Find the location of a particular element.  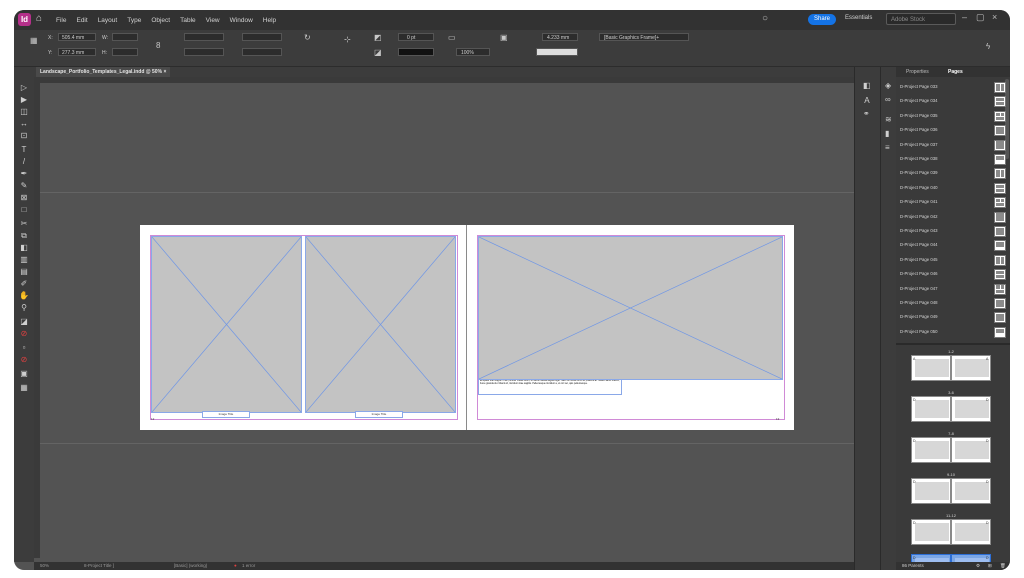

menu-edit: Edit is located at coordinates (81, 20).